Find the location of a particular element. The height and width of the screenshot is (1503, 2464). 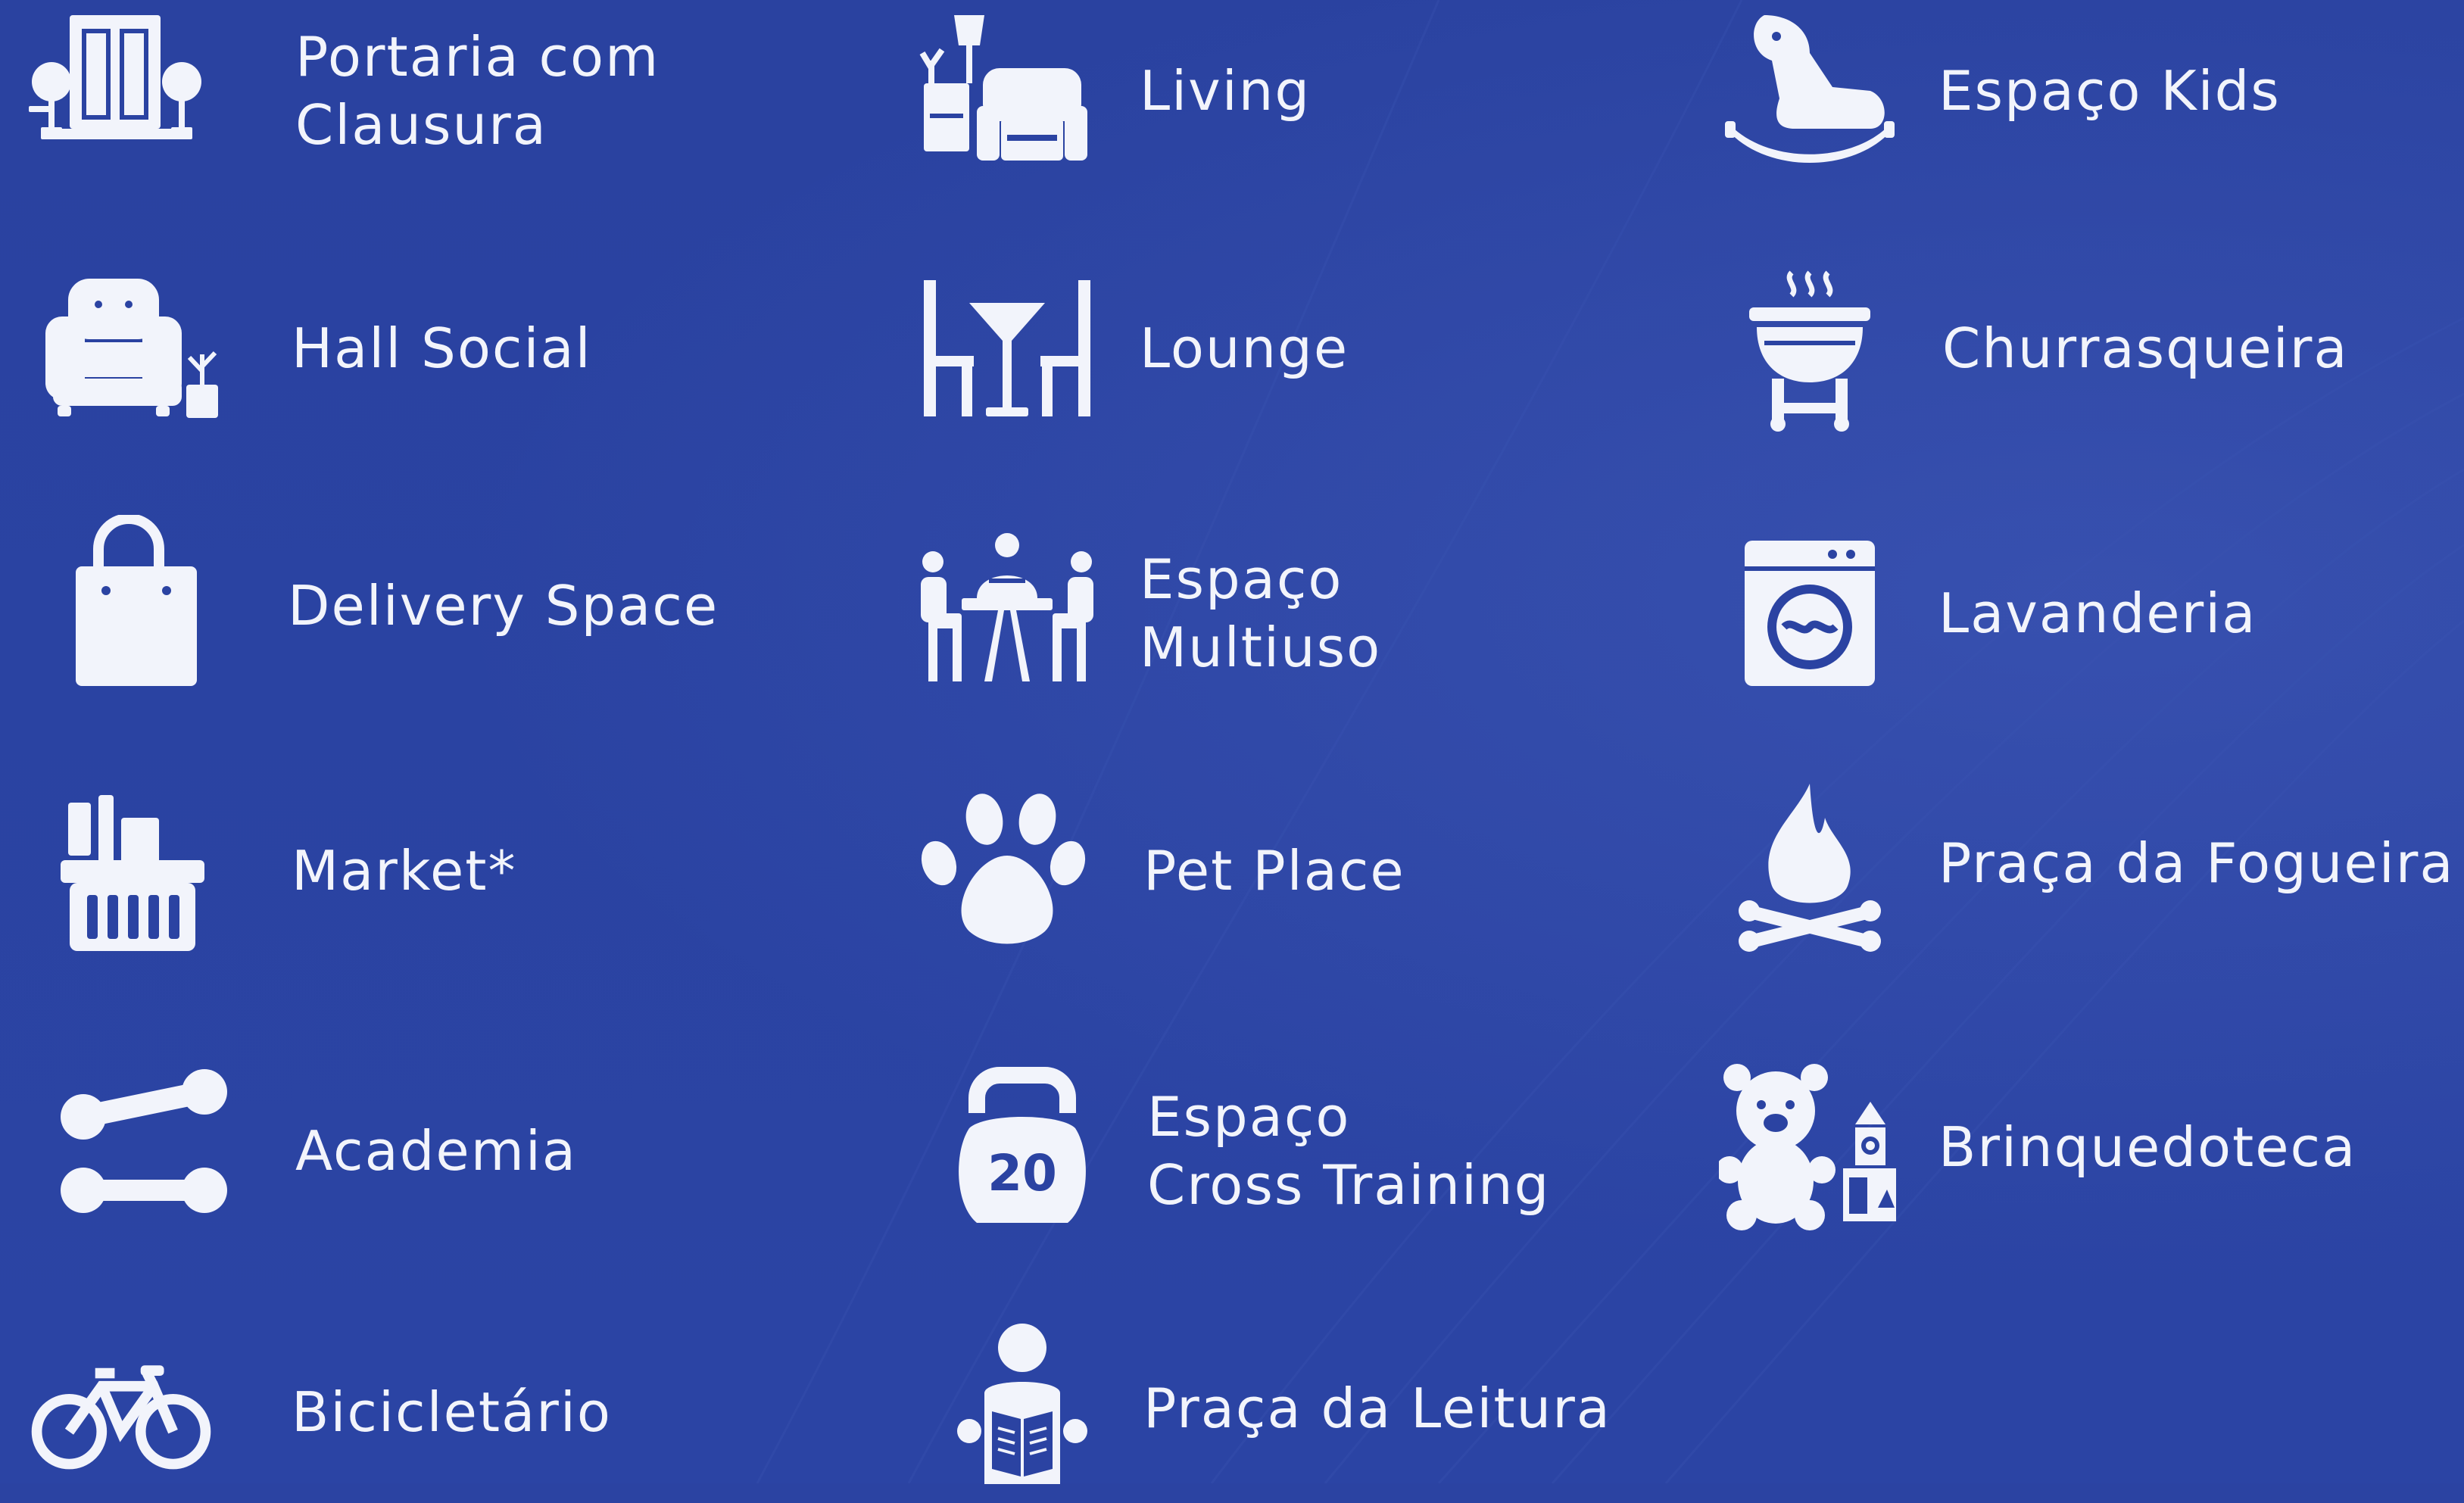

amenity-label: Churrasqueira is located at coordinates (2146, 348).